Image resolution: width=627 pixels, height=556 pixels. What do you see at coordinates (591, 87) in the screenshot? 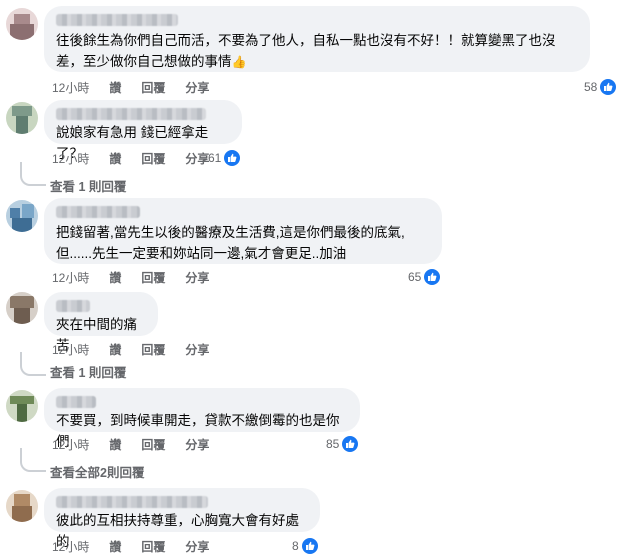
I see `like-count: 58` at bounding box center [591, 87].